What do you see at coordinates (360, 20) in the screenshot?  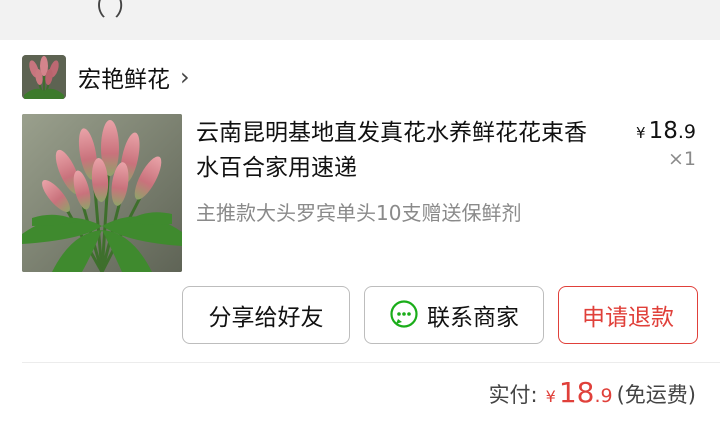 I see `top-strip: （ ）` at bounding box center [360, 20].